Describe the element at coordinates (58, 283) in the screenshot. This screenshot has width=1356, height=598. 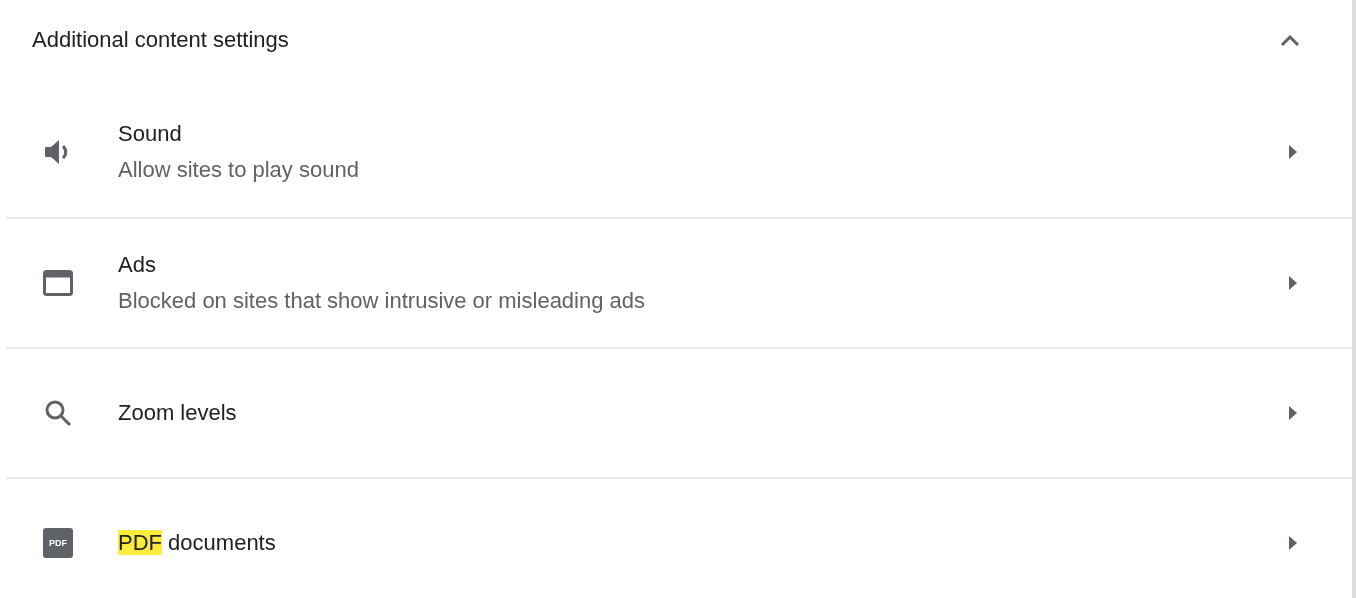
I see `browser-window-icon` at that location.